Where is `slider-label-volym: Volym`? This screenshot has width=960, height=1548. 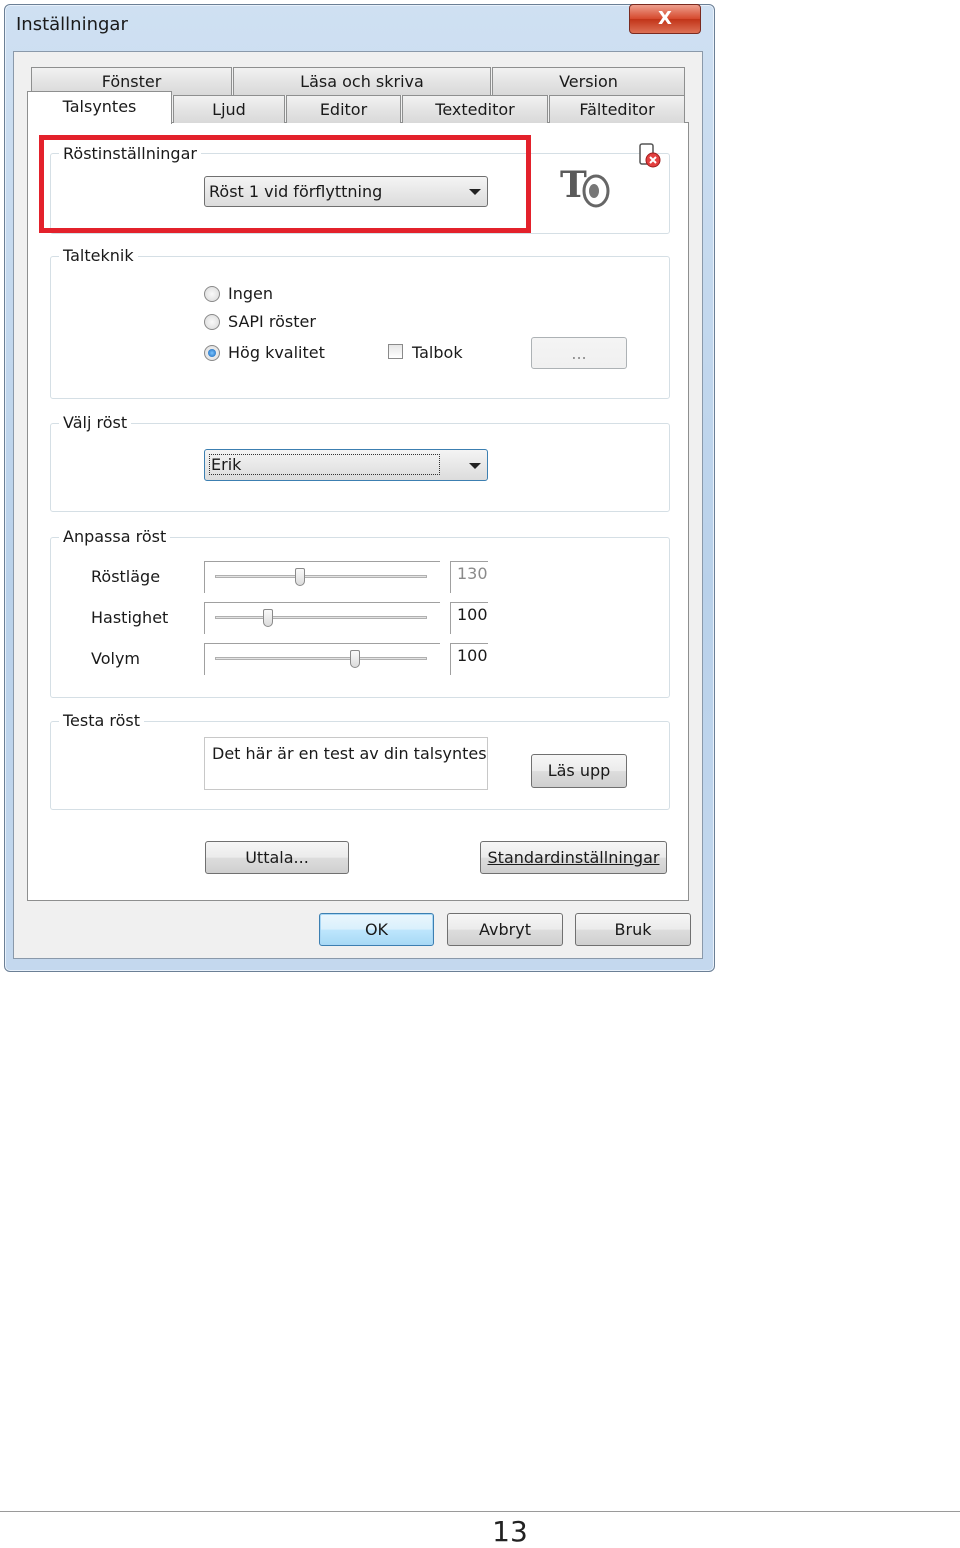 slider-label-volym: Volym is located at coordinates (115, 658).